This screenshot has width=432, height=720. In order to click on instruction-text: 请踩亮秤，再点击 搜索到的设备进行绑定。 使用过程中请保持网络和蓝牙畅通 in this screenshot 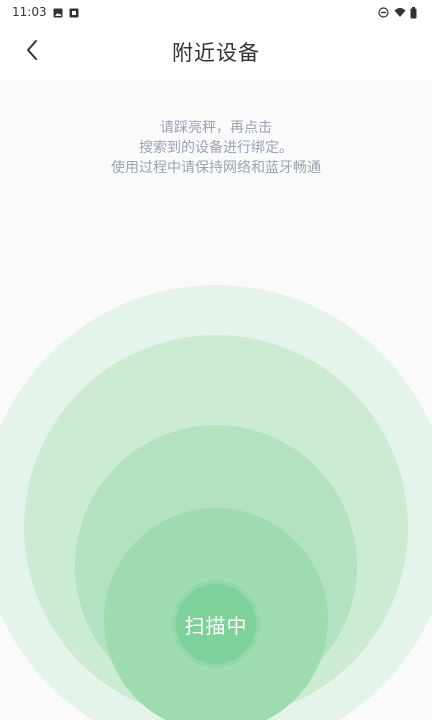, I will do `click(216, 148)`.